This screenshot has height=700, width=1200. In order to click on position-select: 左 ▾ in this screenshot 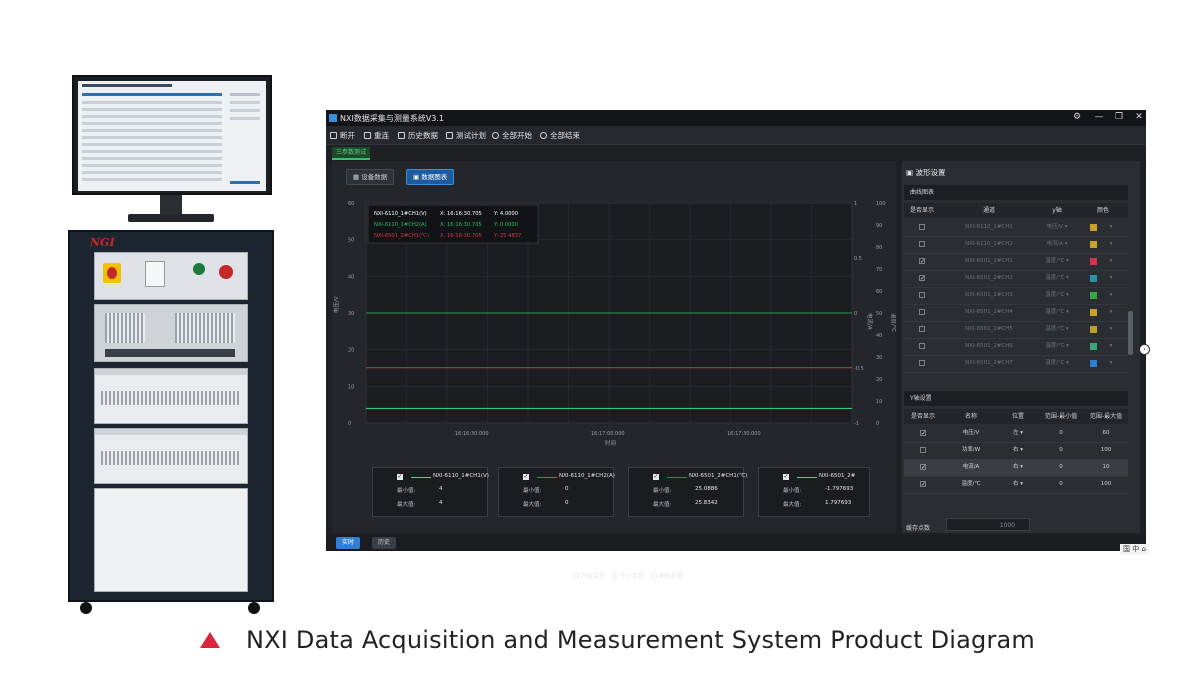, I will do `click(1018, 433)`.